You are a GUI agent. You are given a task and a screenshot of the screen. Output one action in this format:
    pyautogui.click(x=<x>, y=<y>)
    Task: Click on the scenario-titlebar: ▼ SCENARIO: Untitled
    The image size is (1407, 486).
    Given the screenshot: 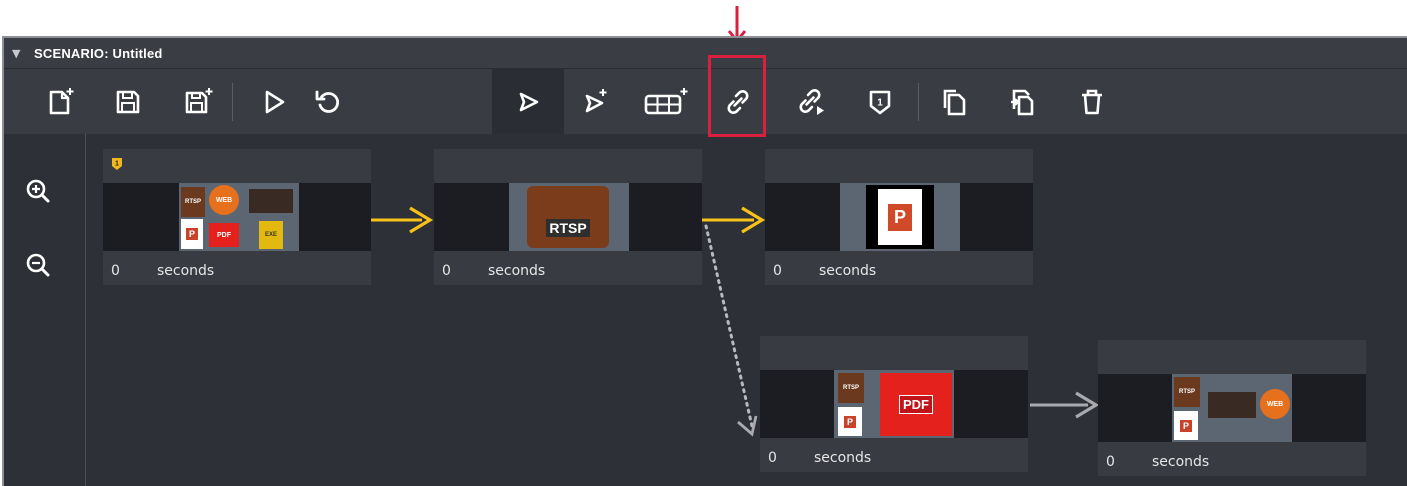 What is the action you would take?
    pyautogui.click(x=705, y=53)
    